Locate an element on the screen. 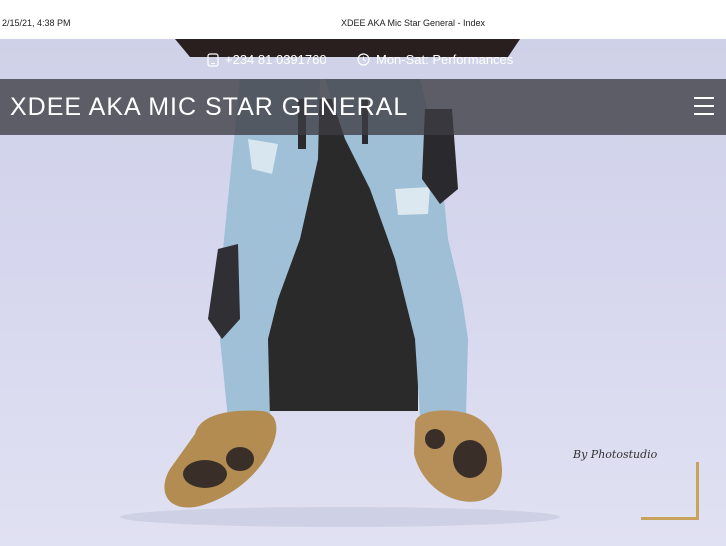 This screenshot has width=726, height=546. print-page-title: XDEE AKA Mic Star General - Index is located at coordinates (413, 23).